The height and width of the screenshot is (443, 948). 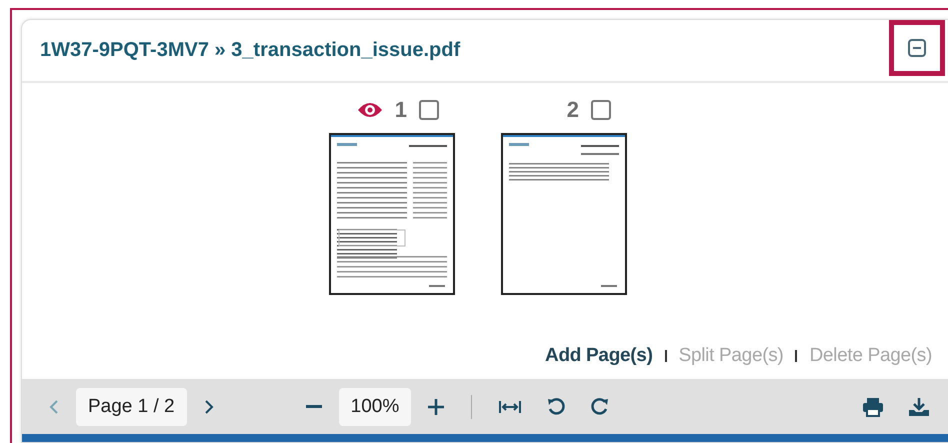 I want to click on document-title: 1W37-9PQT-3MV7 » 3_transaction_issue.pdf, so click(x=250, y=50).